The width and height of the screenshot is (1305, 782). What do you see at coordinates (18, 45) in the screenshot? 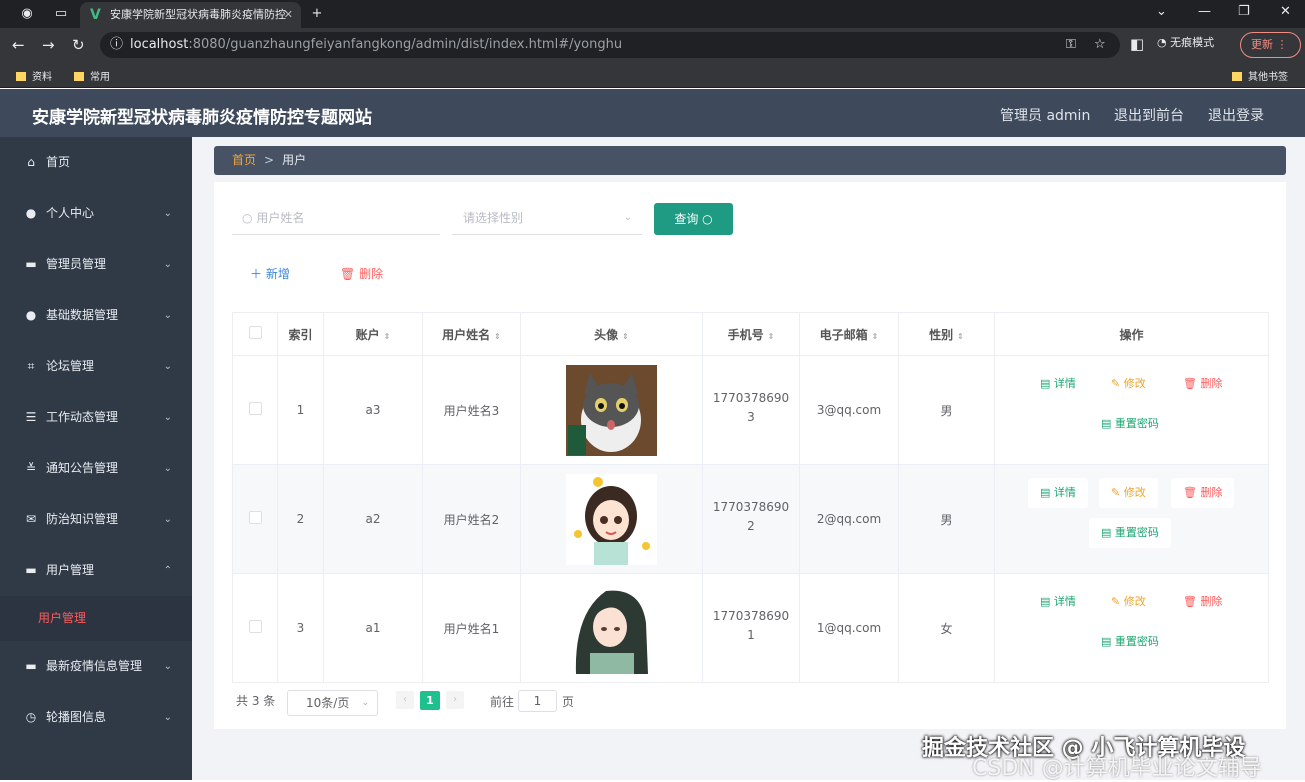
I see `back-icon: ←` at bounding box center [18, 45].